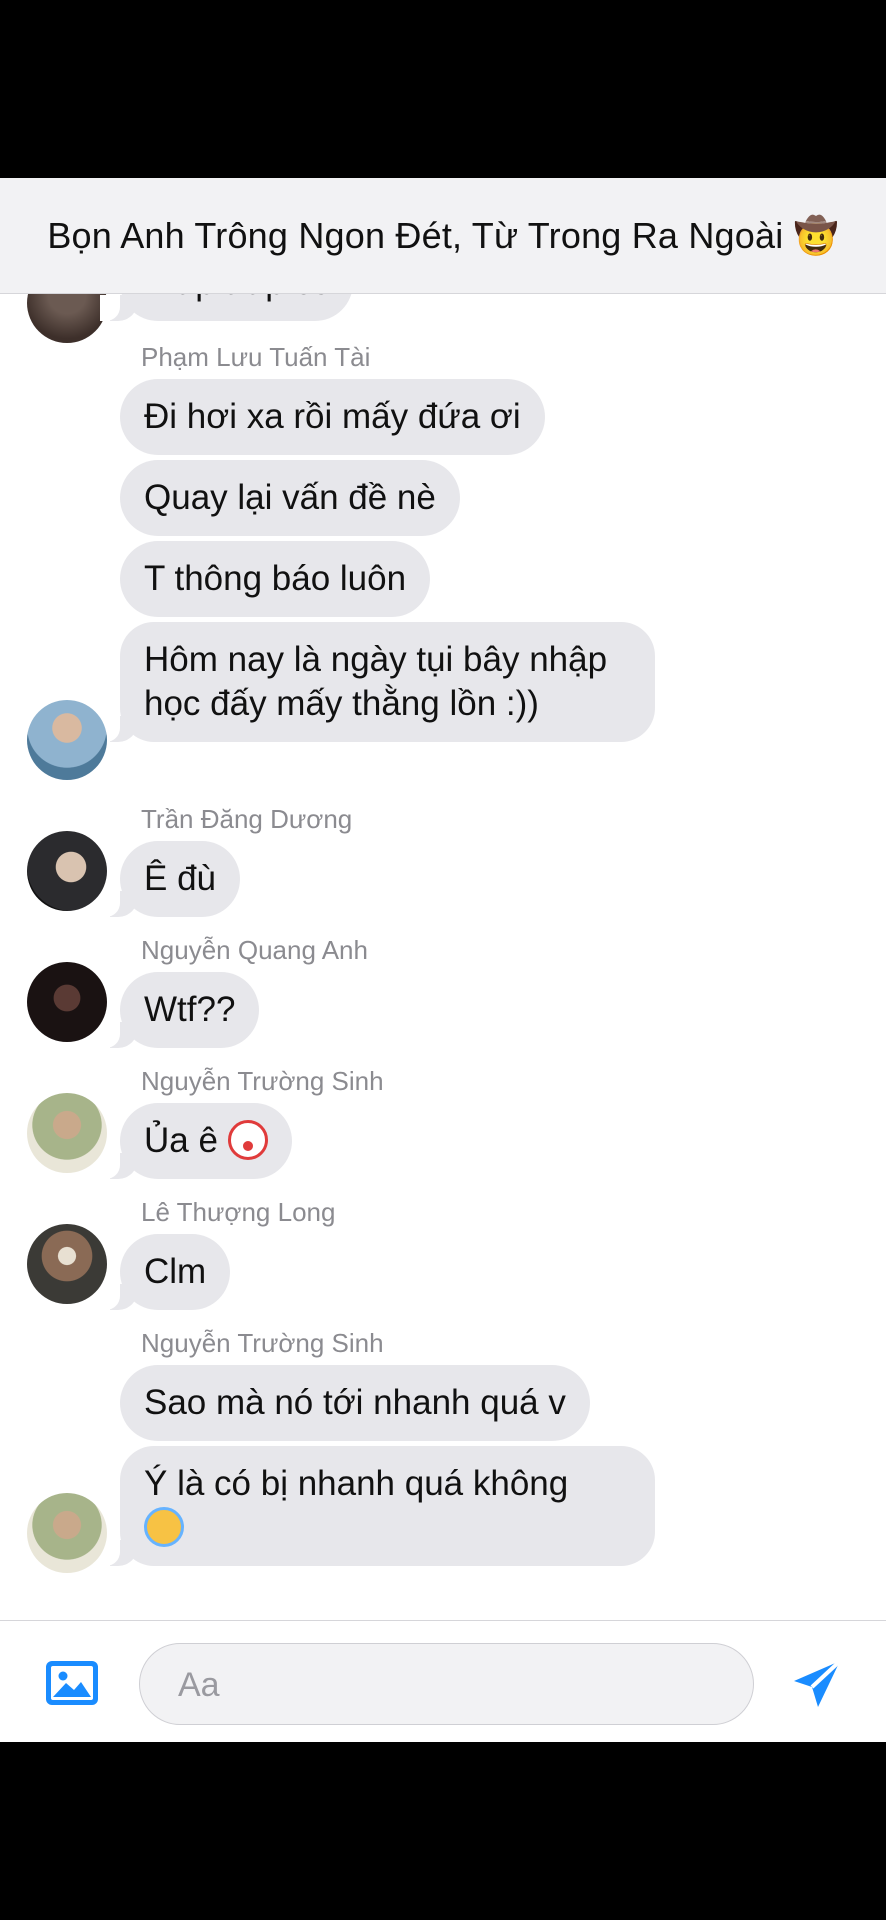 The width and height of the screenshot is (886, 1920). Describe the element at coordinates (254, 950) in the screenshot. I see `sender-name: Nguyễn Quang Anh` at that location.